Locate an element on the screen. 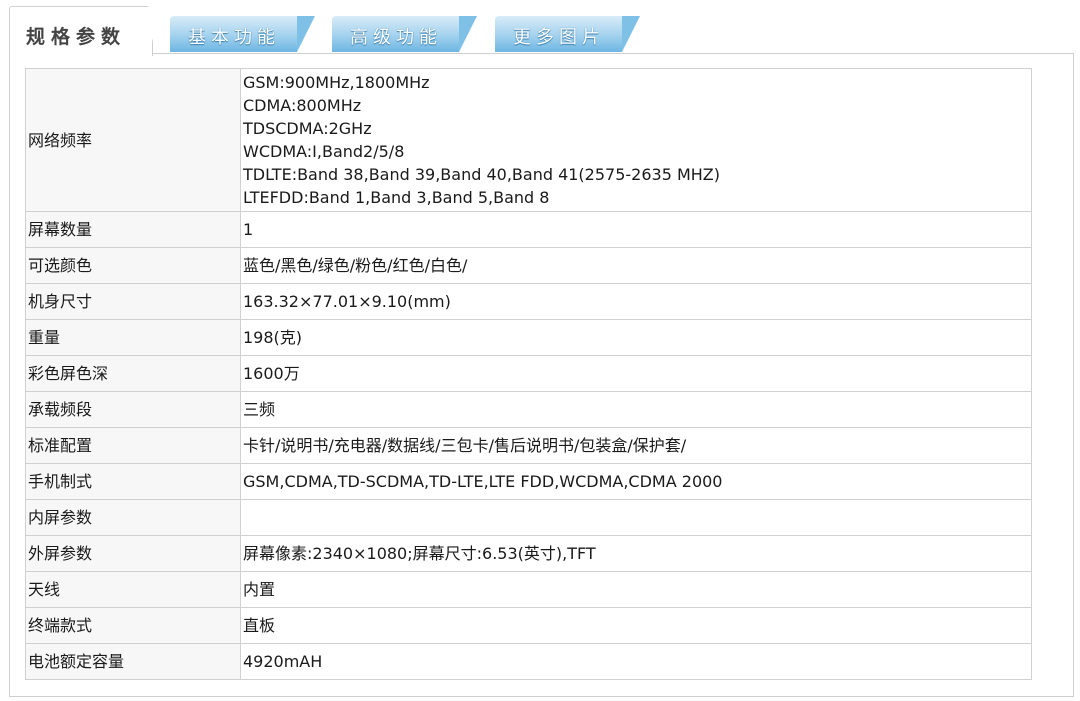 The image size is (1080, 701). table-row: 内屏参数 is located at coordinates (528, 517).